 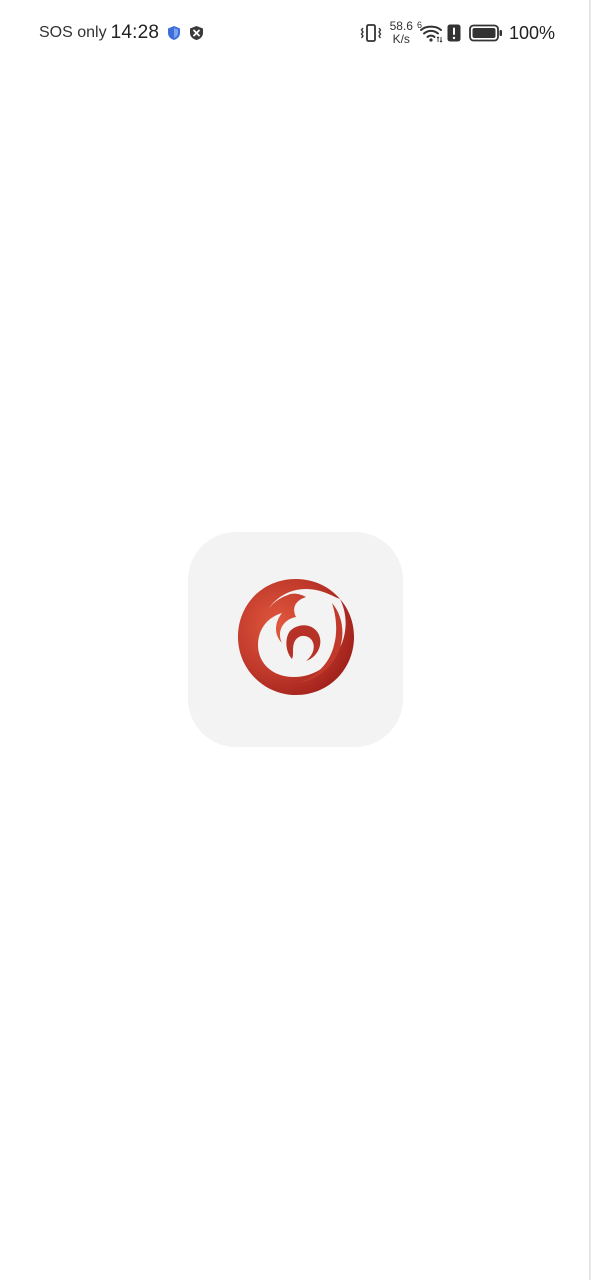 I want to click on network-speed: 58.6 K/s, so click(x=401, y=33).